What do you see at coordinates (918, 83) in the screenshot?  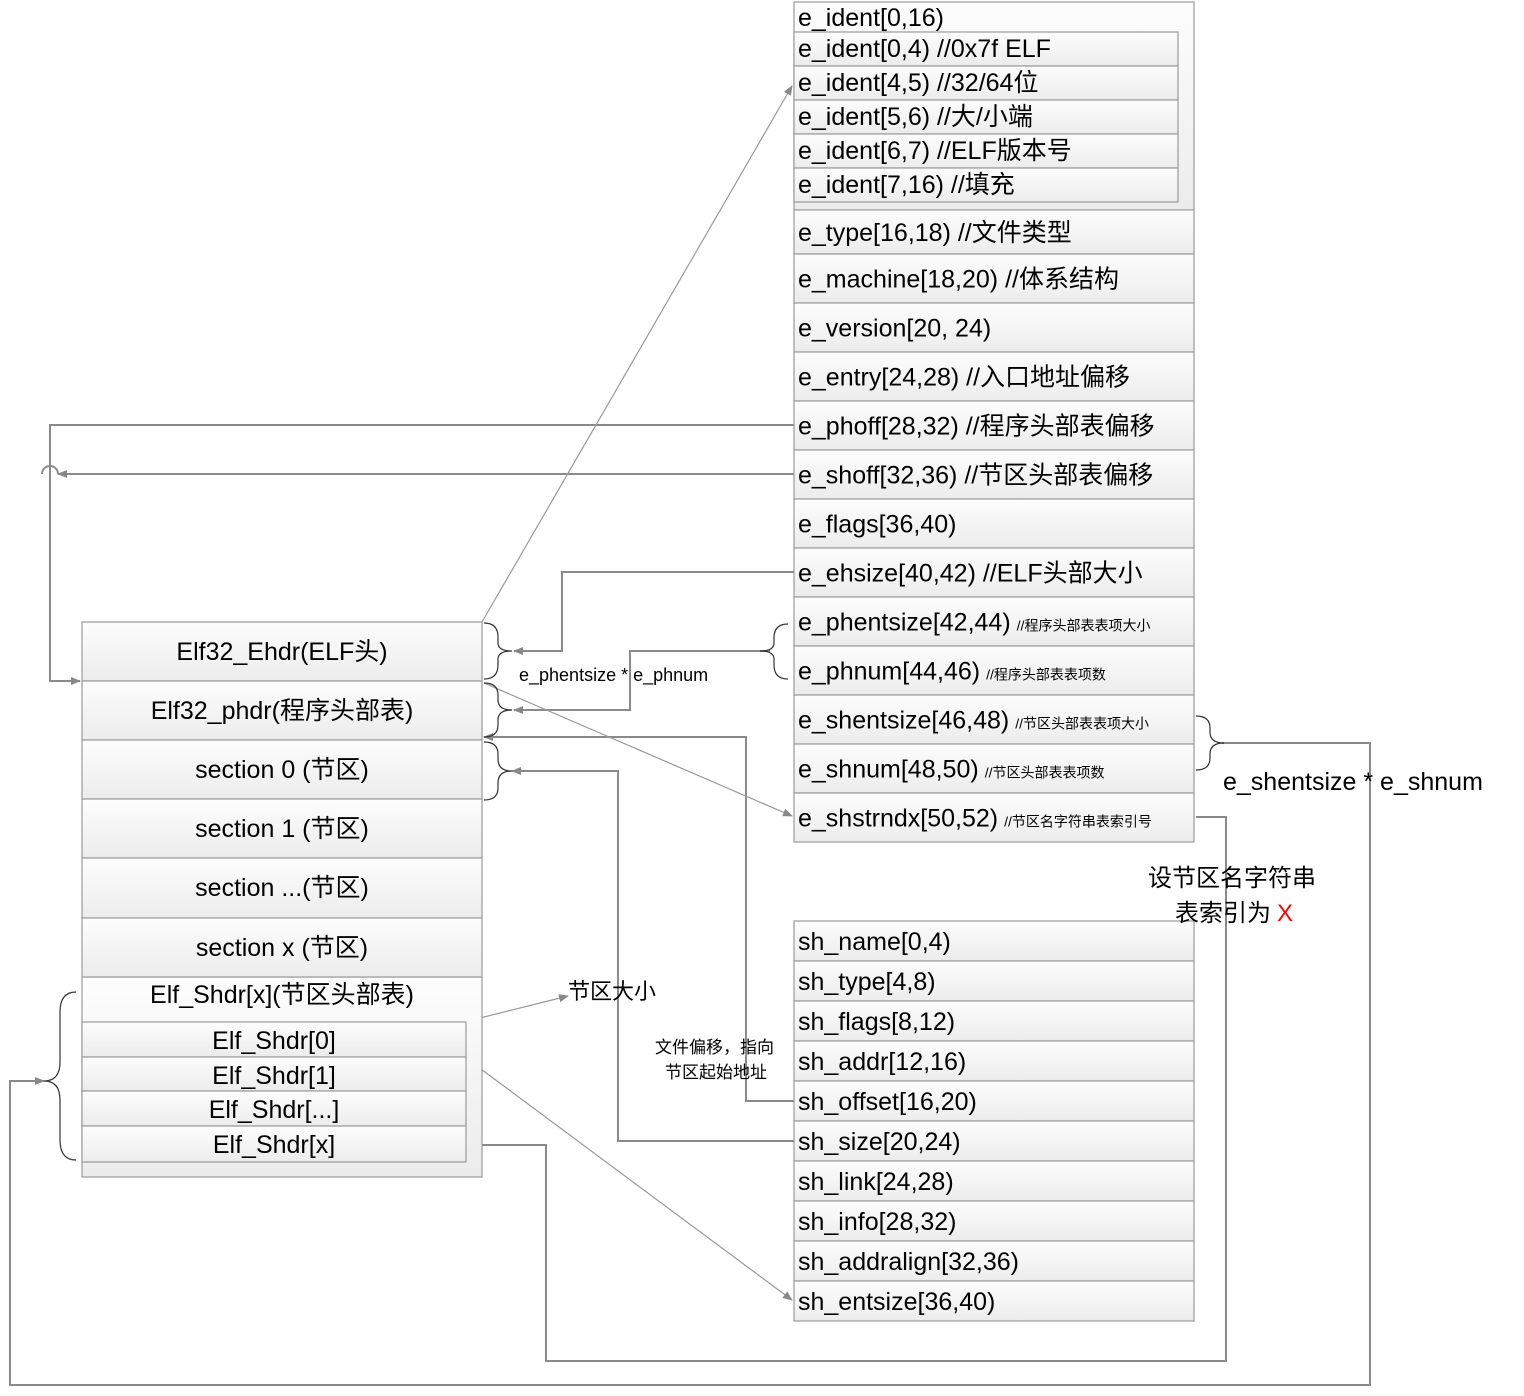 I see `e-ident-sub-label: e_ident[4,5) //32/64位` at bounding box center [918, 83].